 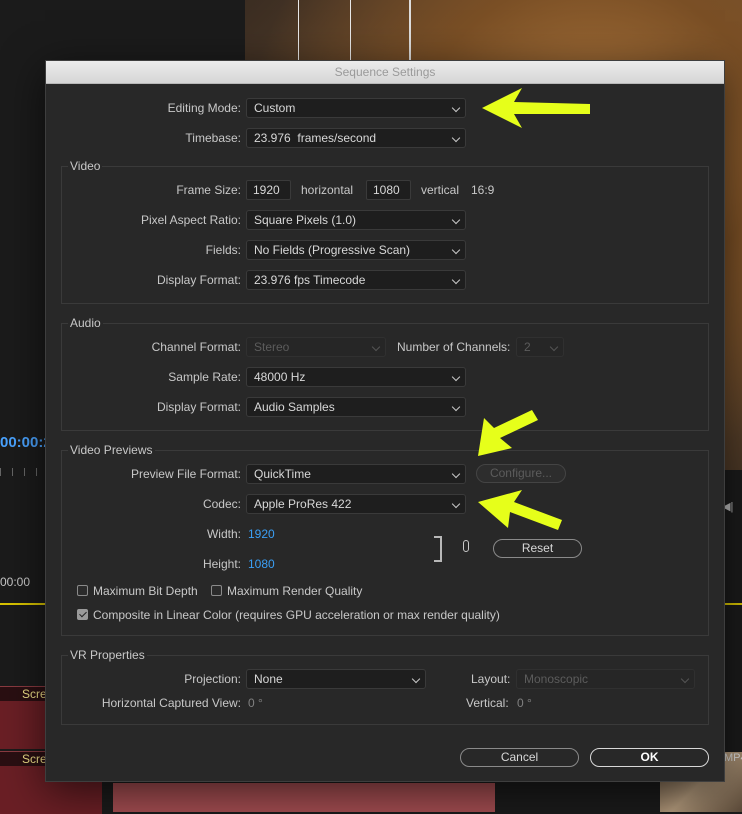 What do you see at coordinates (216, 590) in the screenshot?
I see `max-render-quality-checkbox` at bounding box center [216, 590].